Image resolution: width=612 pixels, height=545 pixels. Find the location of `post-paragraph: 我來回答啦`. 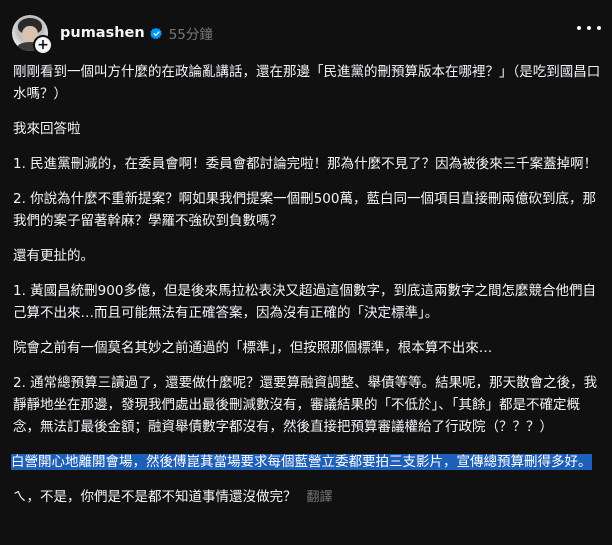

post-paragraph: 我來回答啦 is located at coordinates (47, 129).